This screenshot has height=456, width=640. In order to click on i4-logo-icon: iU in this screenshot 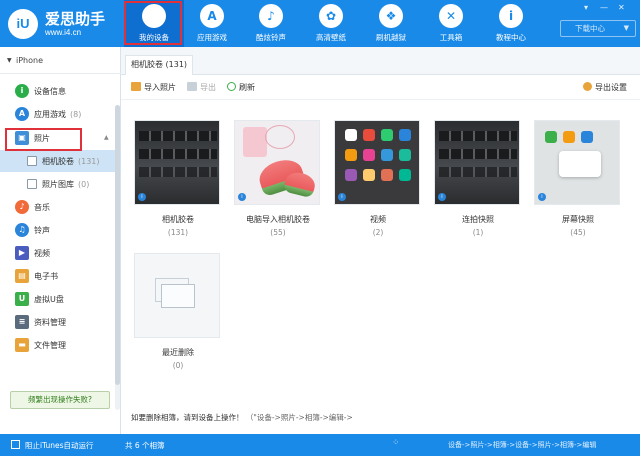, I will do `click(23, 24)`.